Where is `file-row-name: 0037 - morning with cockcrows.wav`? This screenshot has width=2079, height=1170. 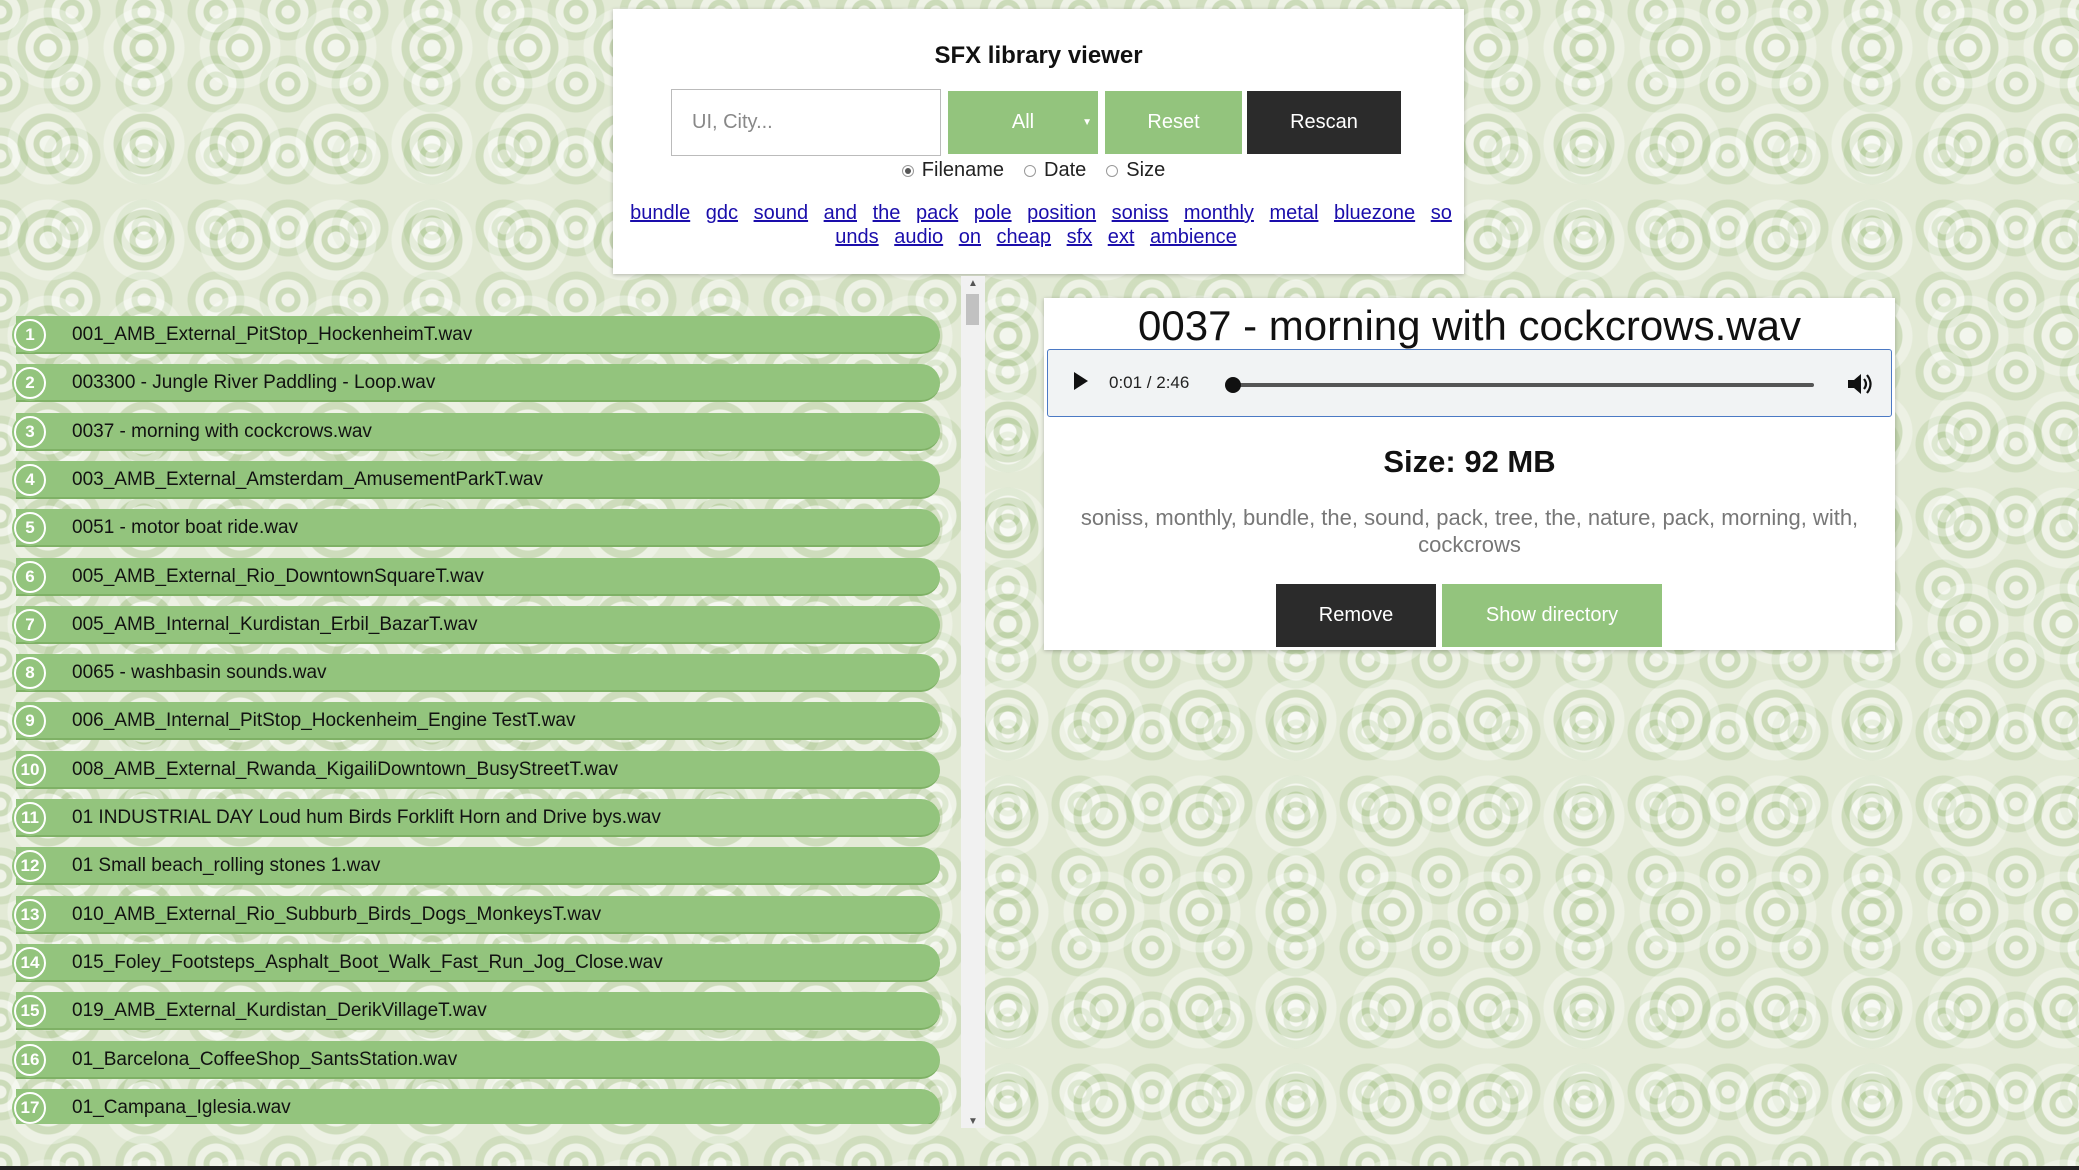
file-row-name: 0037 - morning with cockcrows.wav is located at coordinates (222, 431).